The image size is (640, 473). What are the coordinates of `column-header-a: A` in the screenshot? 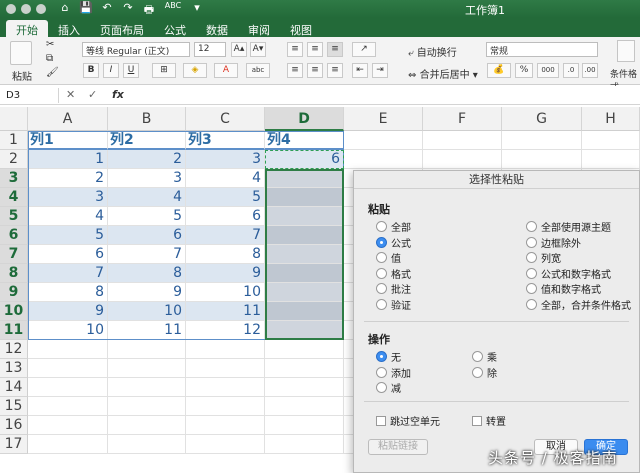 It's located at (68, 119).